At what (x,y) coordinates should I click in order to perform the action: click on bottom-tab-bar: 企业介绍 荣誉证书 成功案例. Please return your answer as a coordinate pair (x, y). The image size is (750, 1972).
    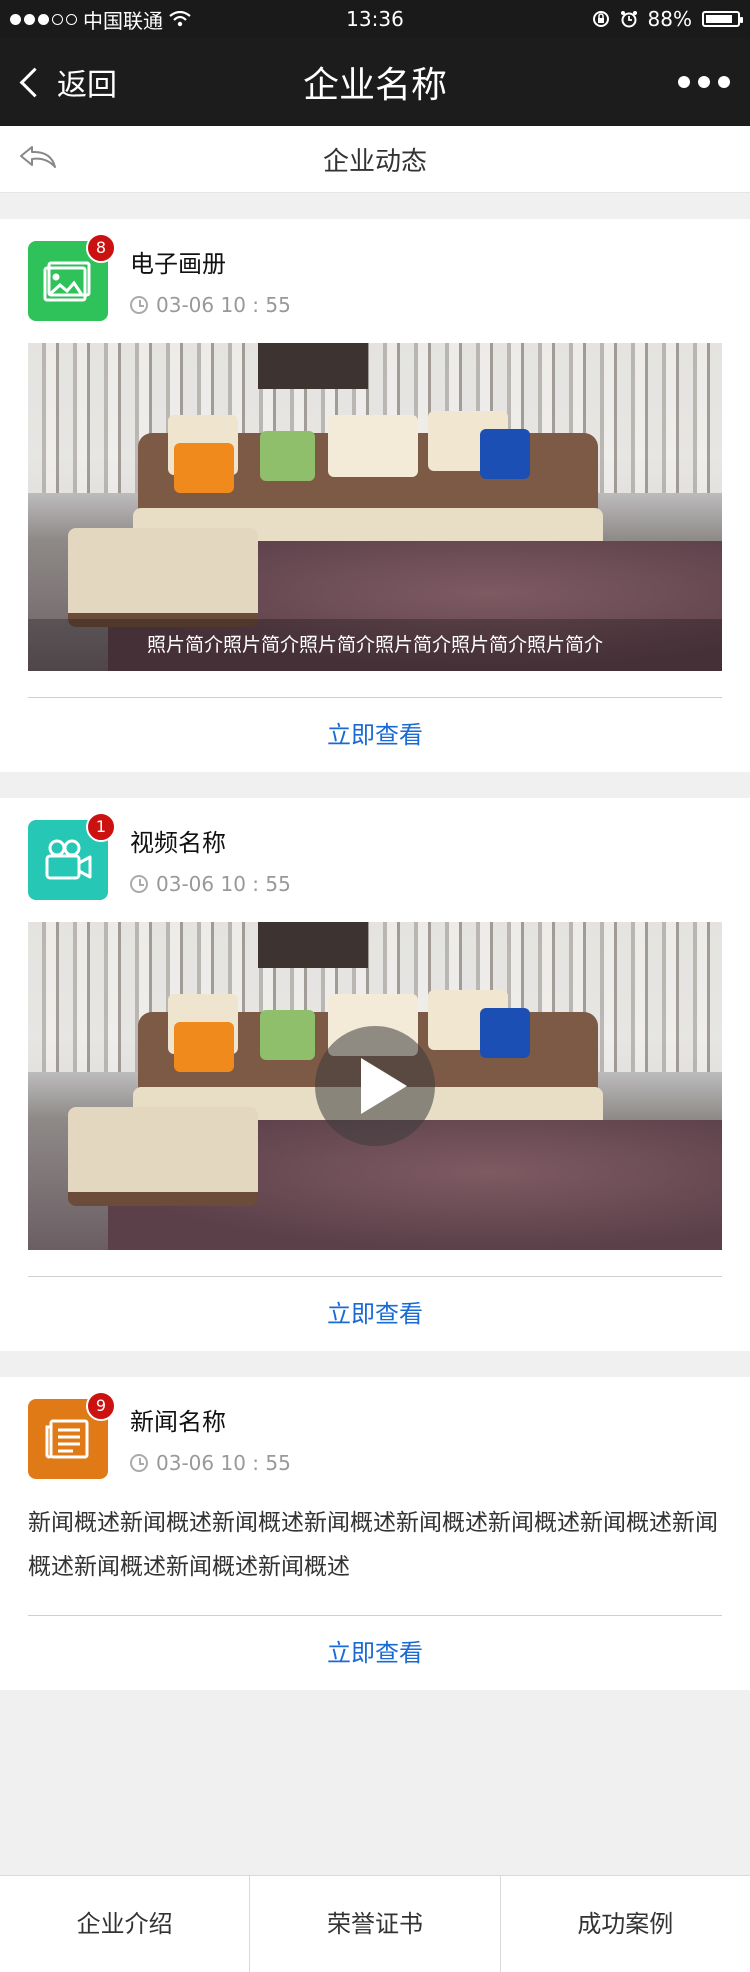
    Looking at the image, I should click on (375, 1923).